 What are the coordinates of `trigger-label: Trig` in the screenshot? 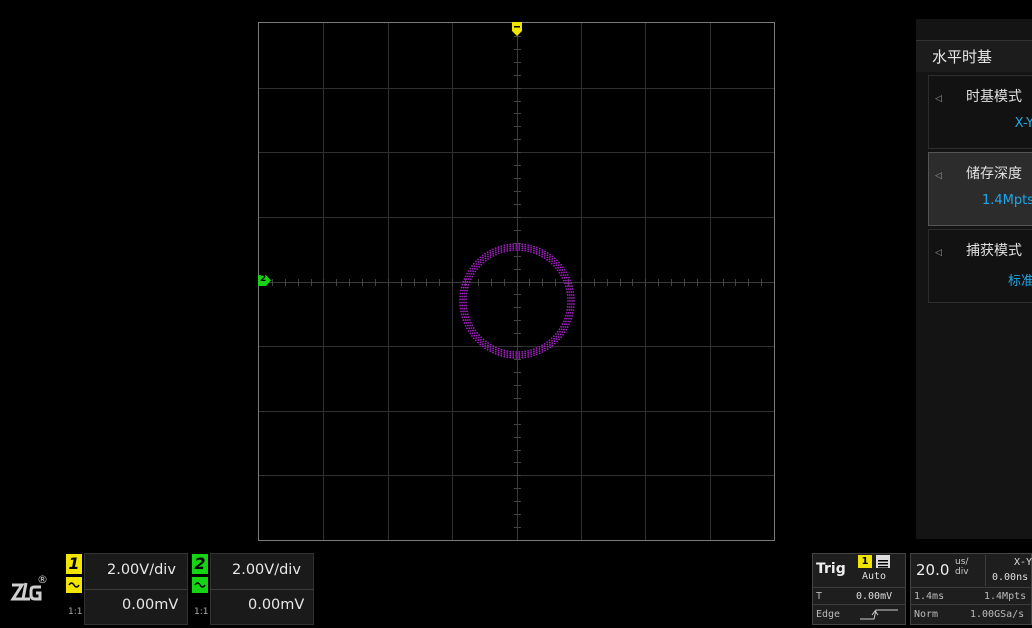 It's located at (831, 569).